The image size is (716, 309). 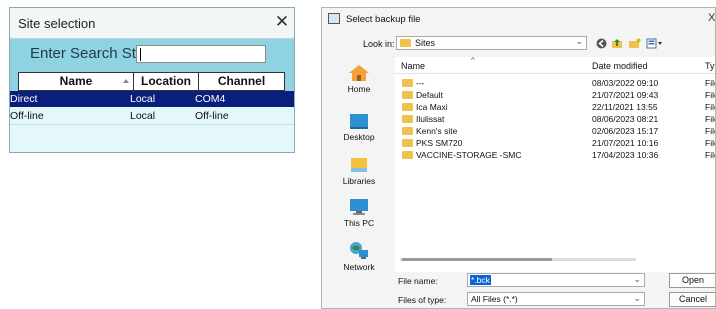 I want to click on close-icon: ✕, so click(x=282, y=22).